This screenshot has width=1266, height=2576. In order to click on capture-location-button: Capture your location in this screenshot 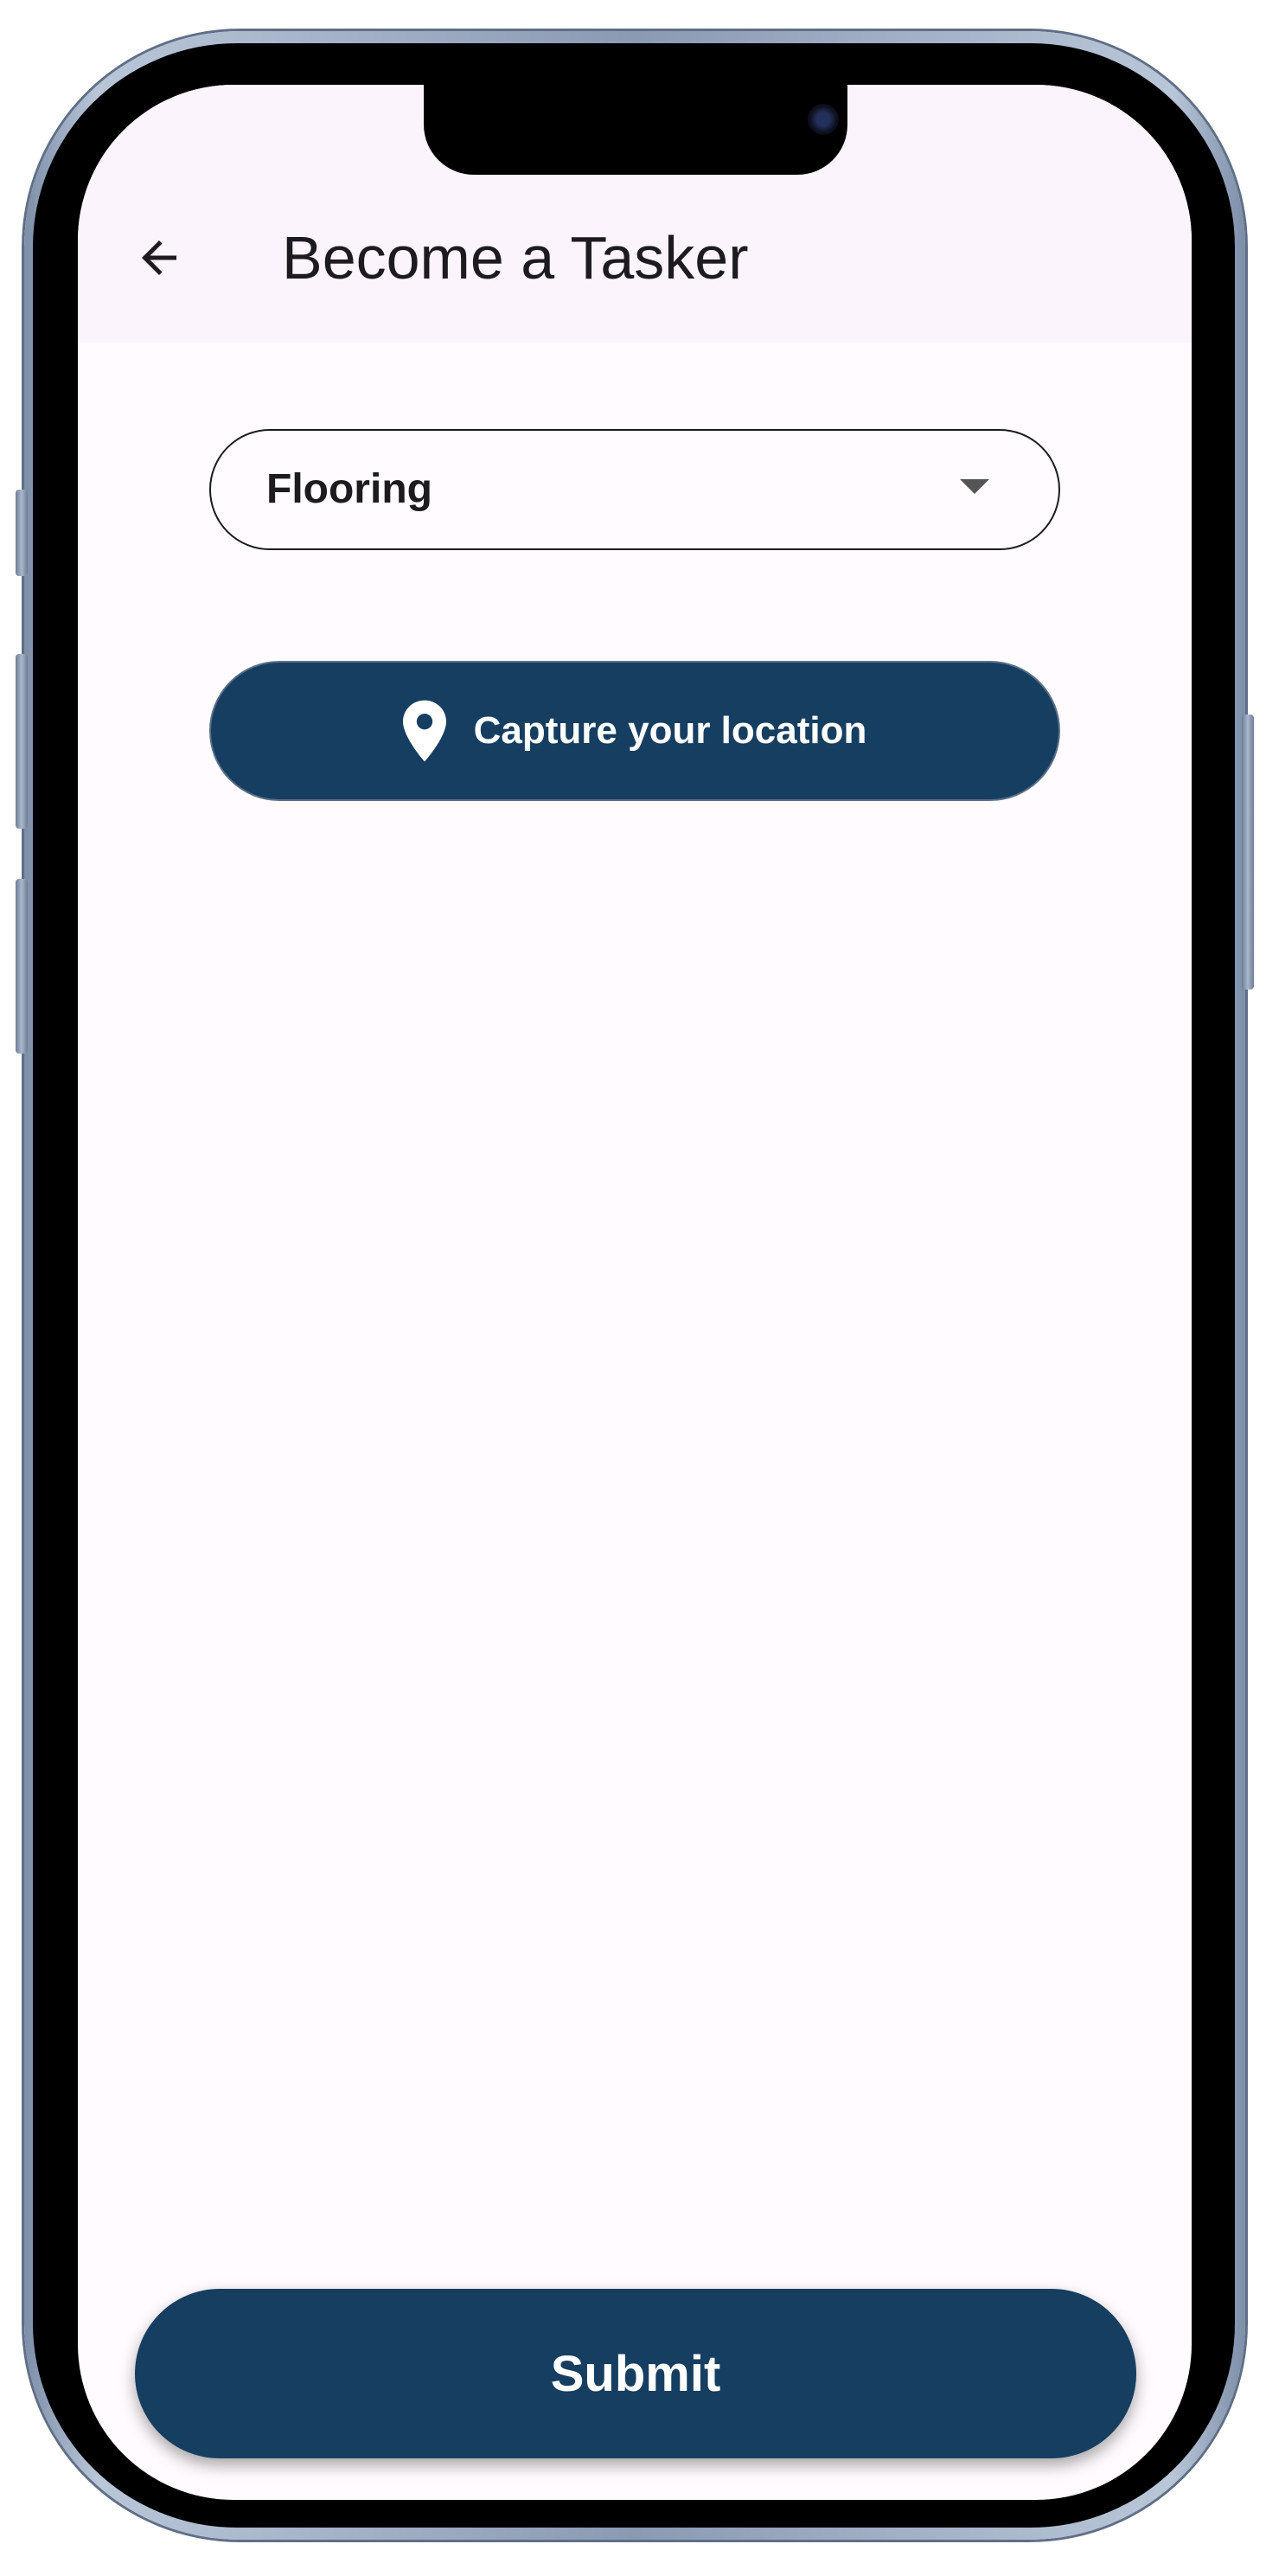, I will do `click(634, 731)`.